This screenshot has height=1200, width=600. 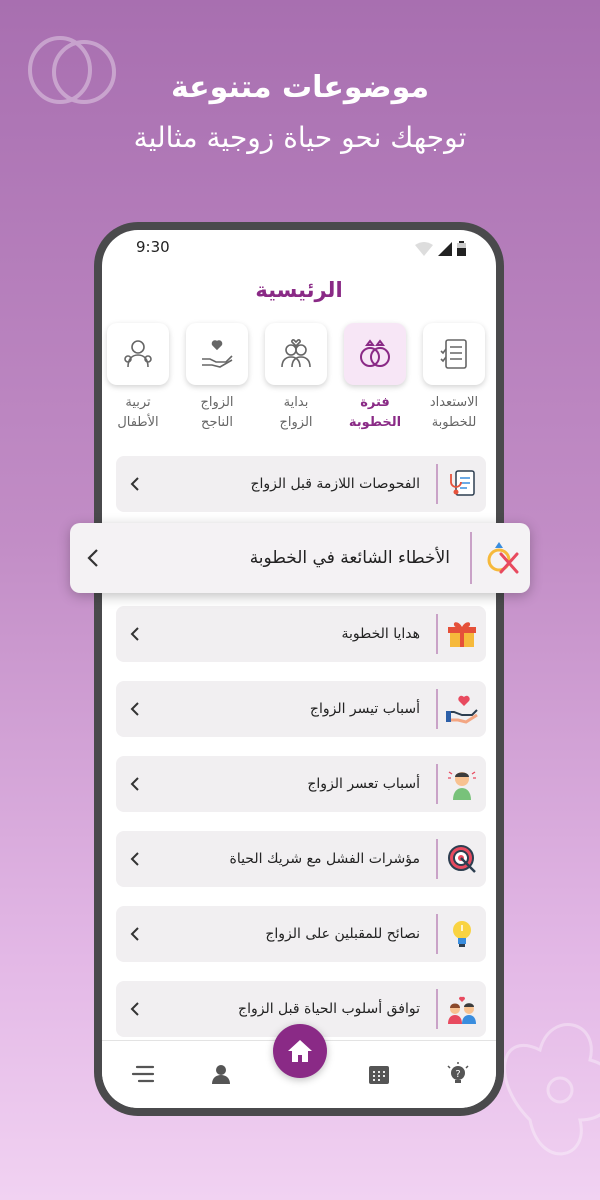 What do you see at coordinates (375, 402) in the screenshot?
I see `category-label: فترة` at bounding box center [375, 402].